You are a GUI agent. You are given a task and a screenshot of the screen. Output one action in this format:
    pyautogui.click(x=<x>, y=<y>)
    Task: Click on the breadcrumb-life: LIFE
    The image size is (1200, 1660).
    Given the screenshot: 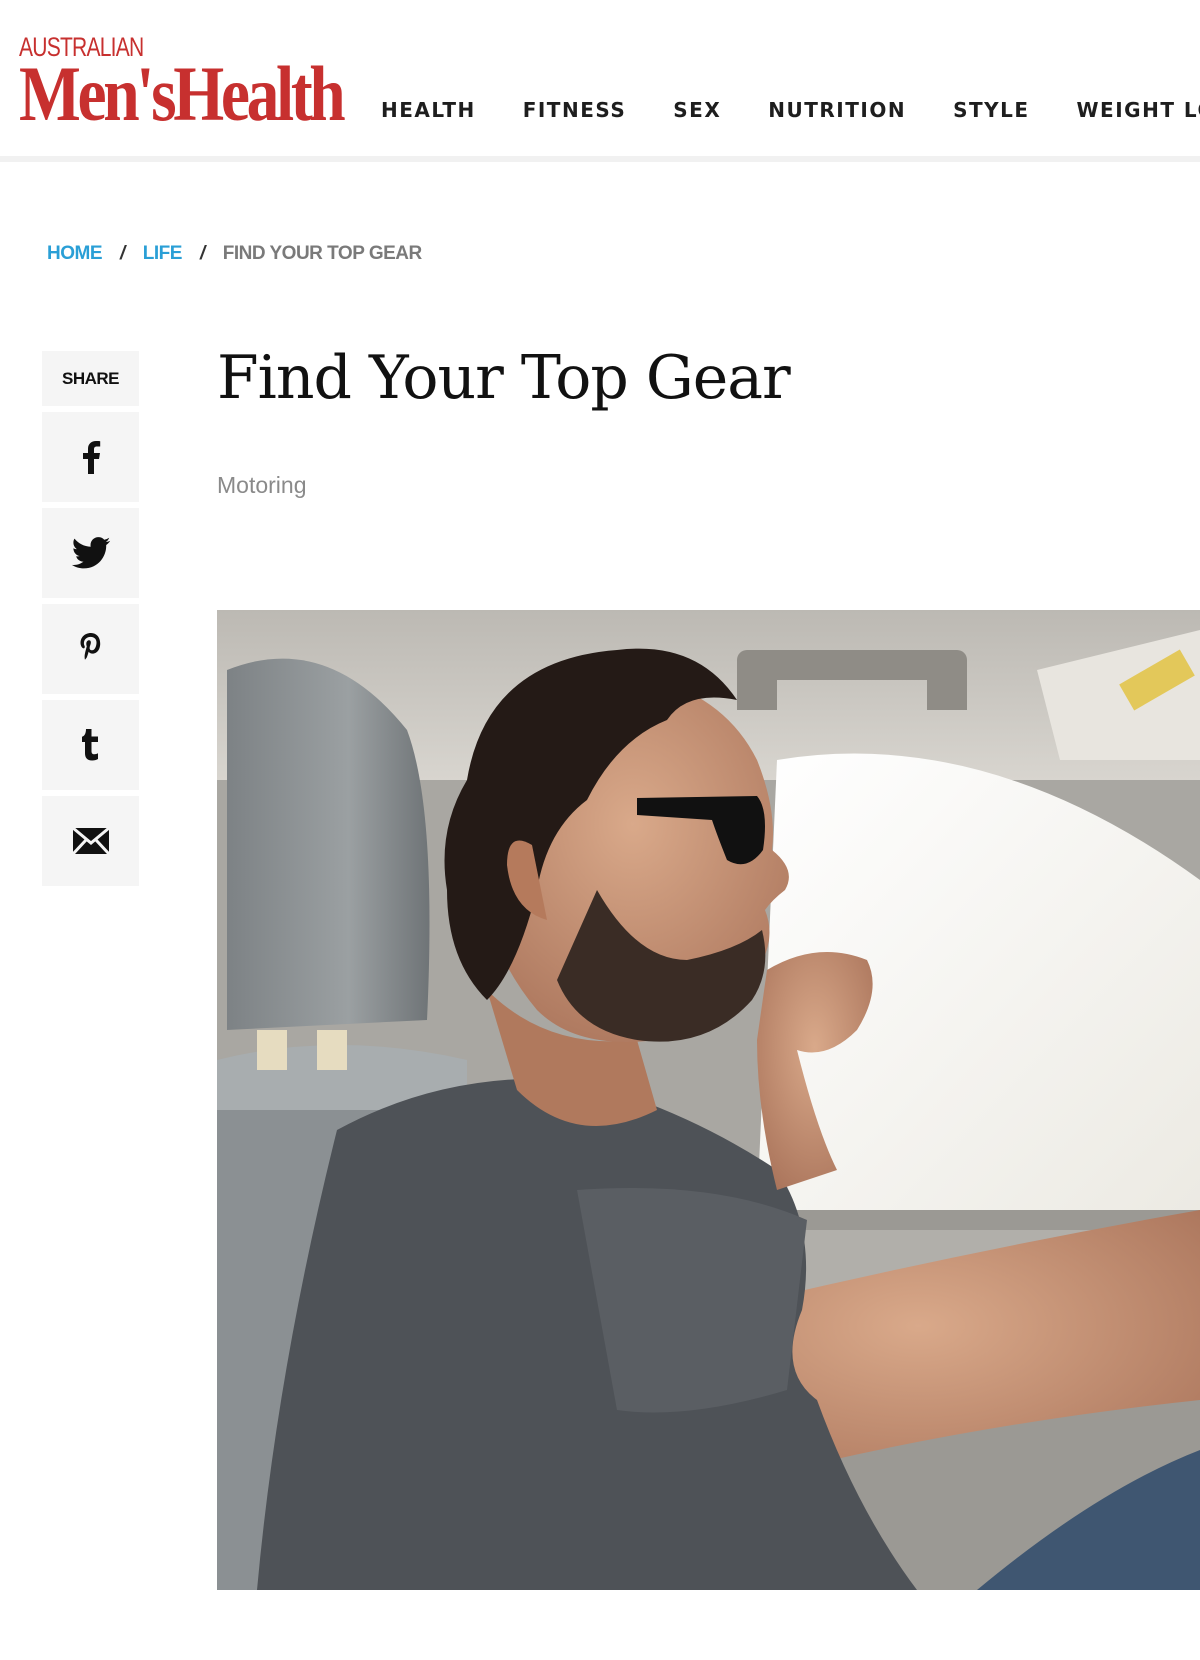 What is the action you would take?
    pyautogui.click(x=163, y=254)
    